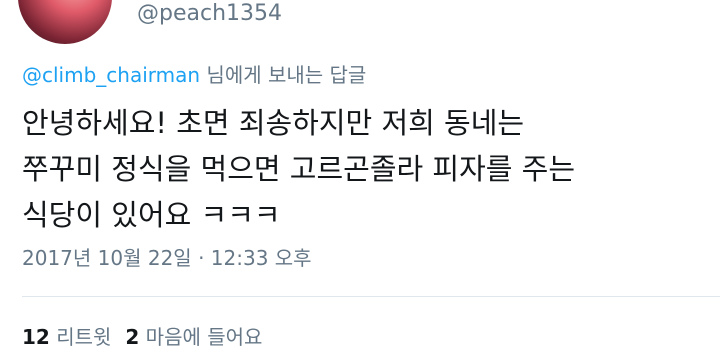 The width and height of the screenshot is (720, 360). I want to click on reply-context: @climb_chairman 님에게 보내는 답글, so click(194, 75).